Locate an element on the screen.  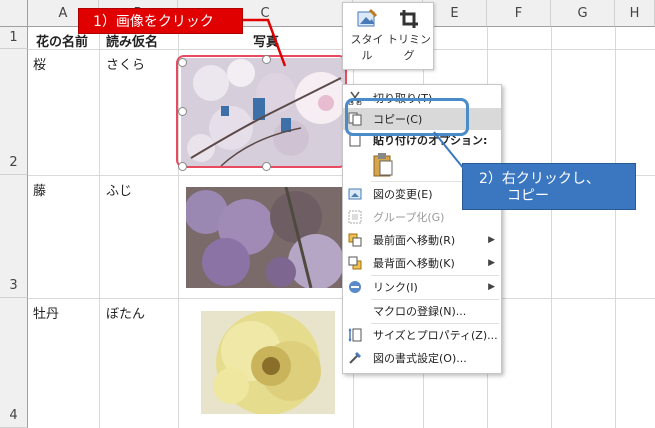
selection-highlight-frame is located at coordinates (261, 111).